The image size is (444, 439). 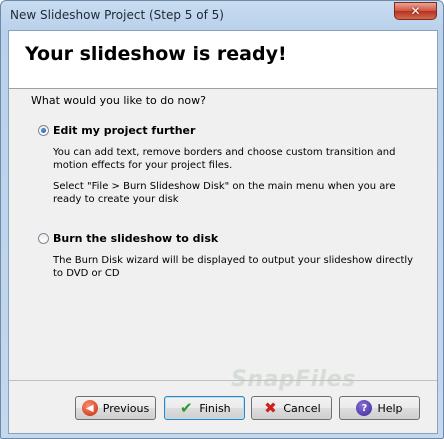 What do you see at coordinates (126, 408) in the screenshot?
I see `previous-button-label: Previous` at bounding box center [126, 408].